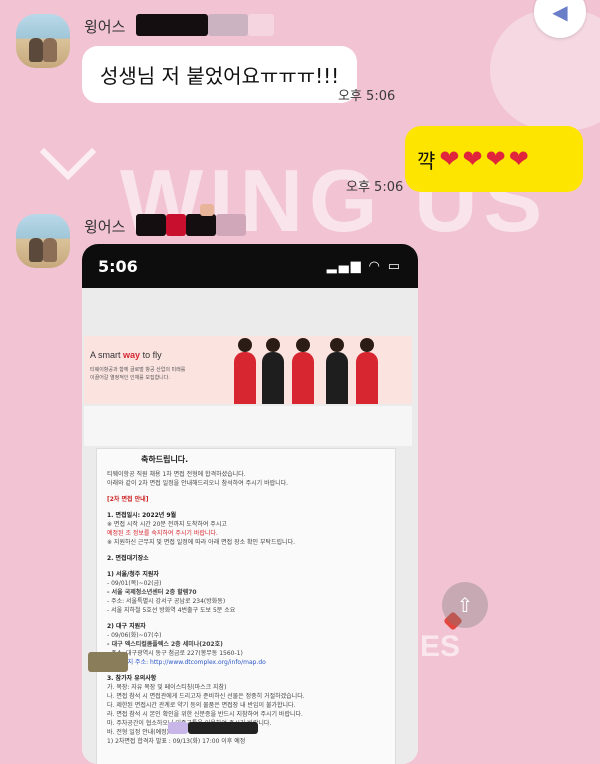 This screenshot has height=764, width=600. I want to click on doc-subsection: 2) 대구 지원자, so click(126, 626).